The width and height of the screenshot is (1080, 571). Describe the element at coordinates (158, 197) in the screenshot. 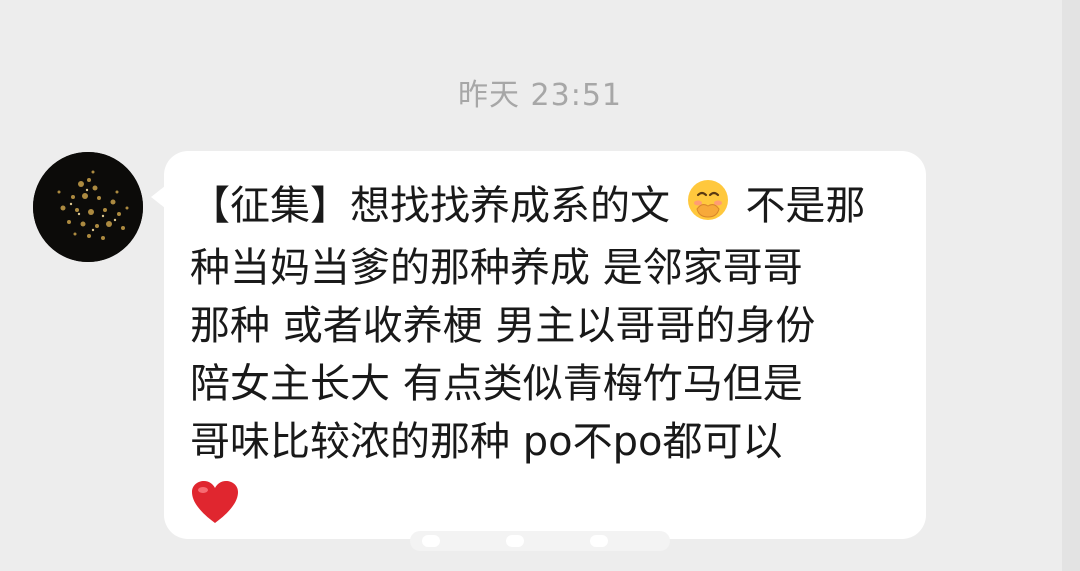

I see `bubble-tail` at that location.